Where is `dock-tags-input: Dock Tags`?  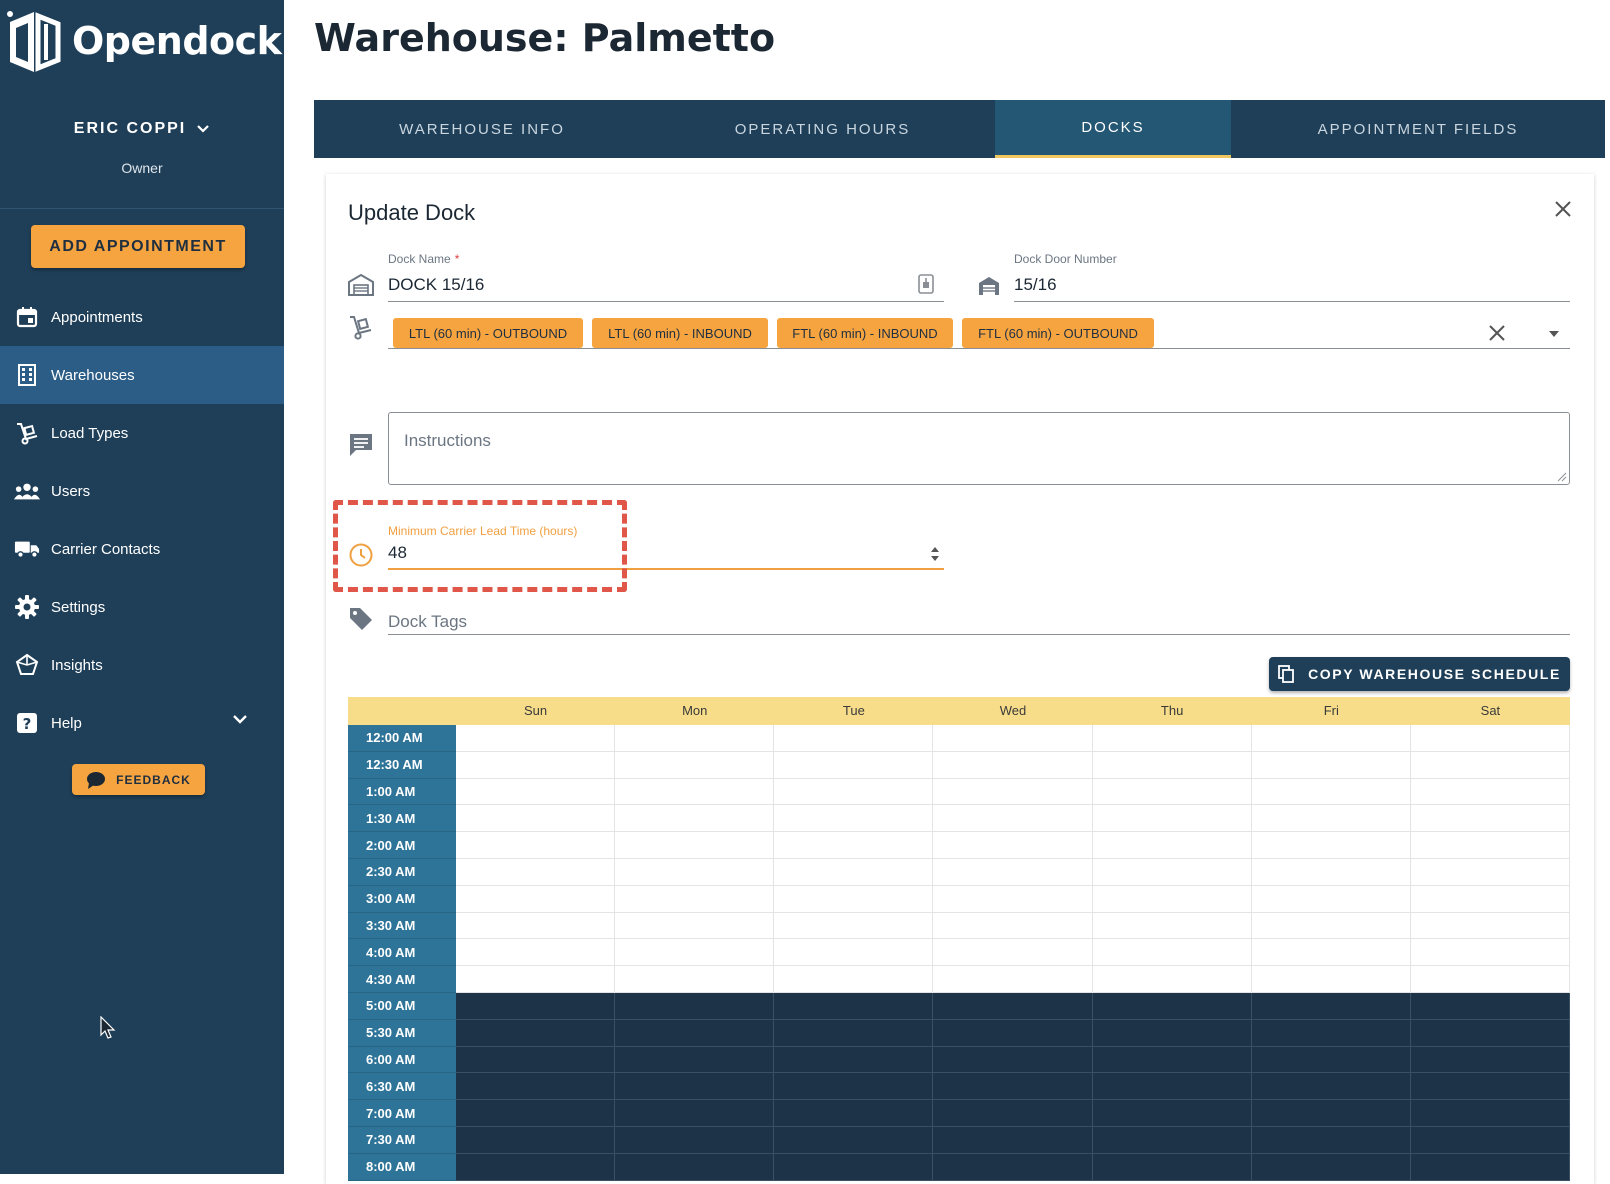 dock-tags-input: Dock Tags is located at coordinates (427, 622).